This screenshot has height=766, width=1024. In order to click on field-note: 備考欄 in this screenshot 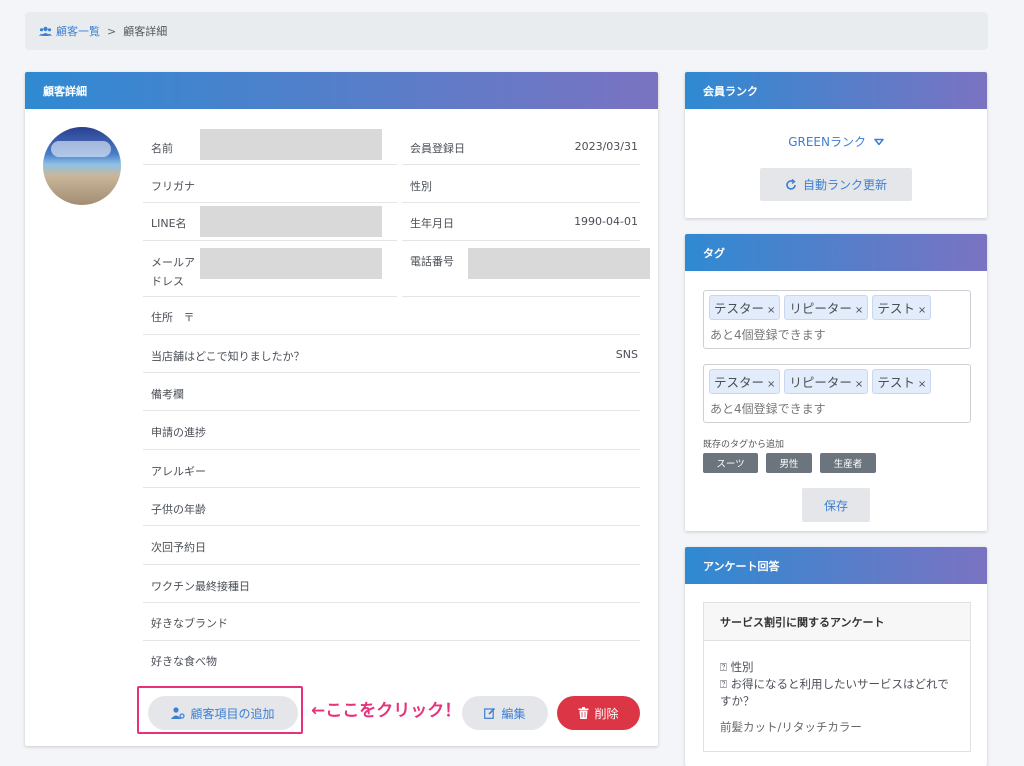, I will do `click(391, 392)`.